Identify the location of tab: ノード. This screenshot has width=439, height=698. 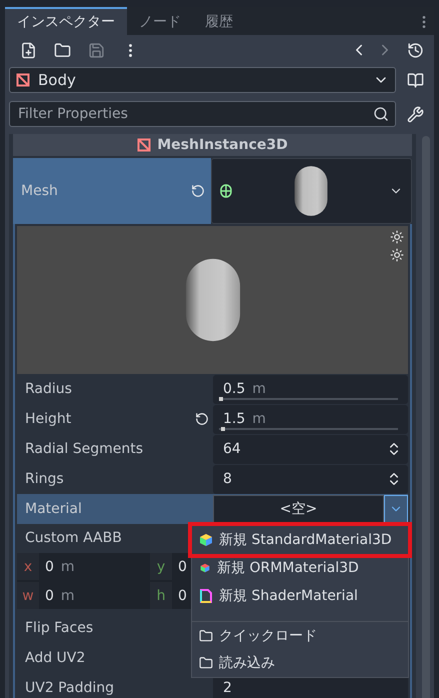
(160, 21).